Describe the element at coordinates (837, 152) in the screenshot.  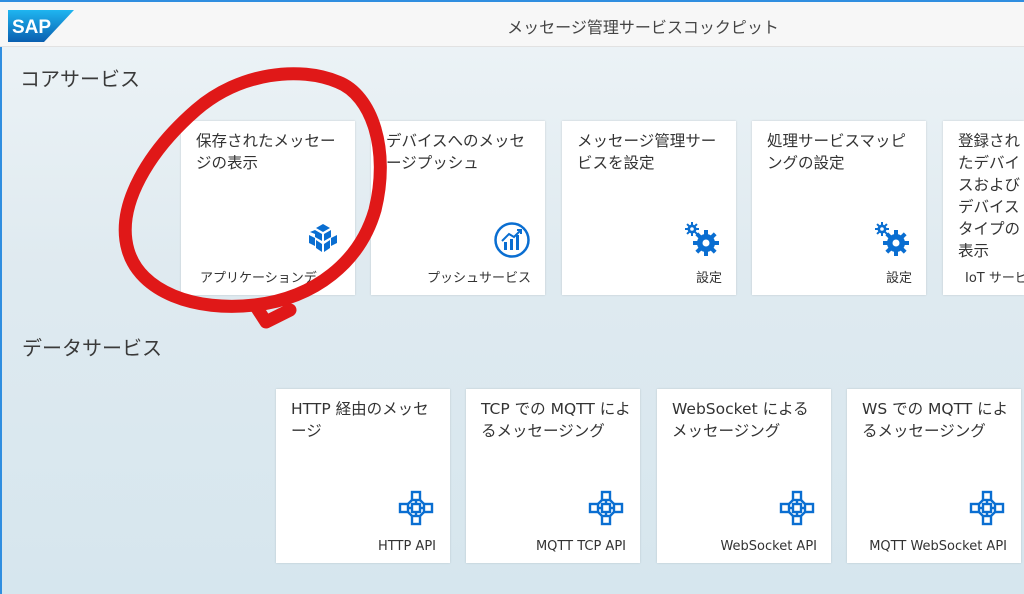
I see `tile-title: 処理サービスマッピングの設定` at that location.